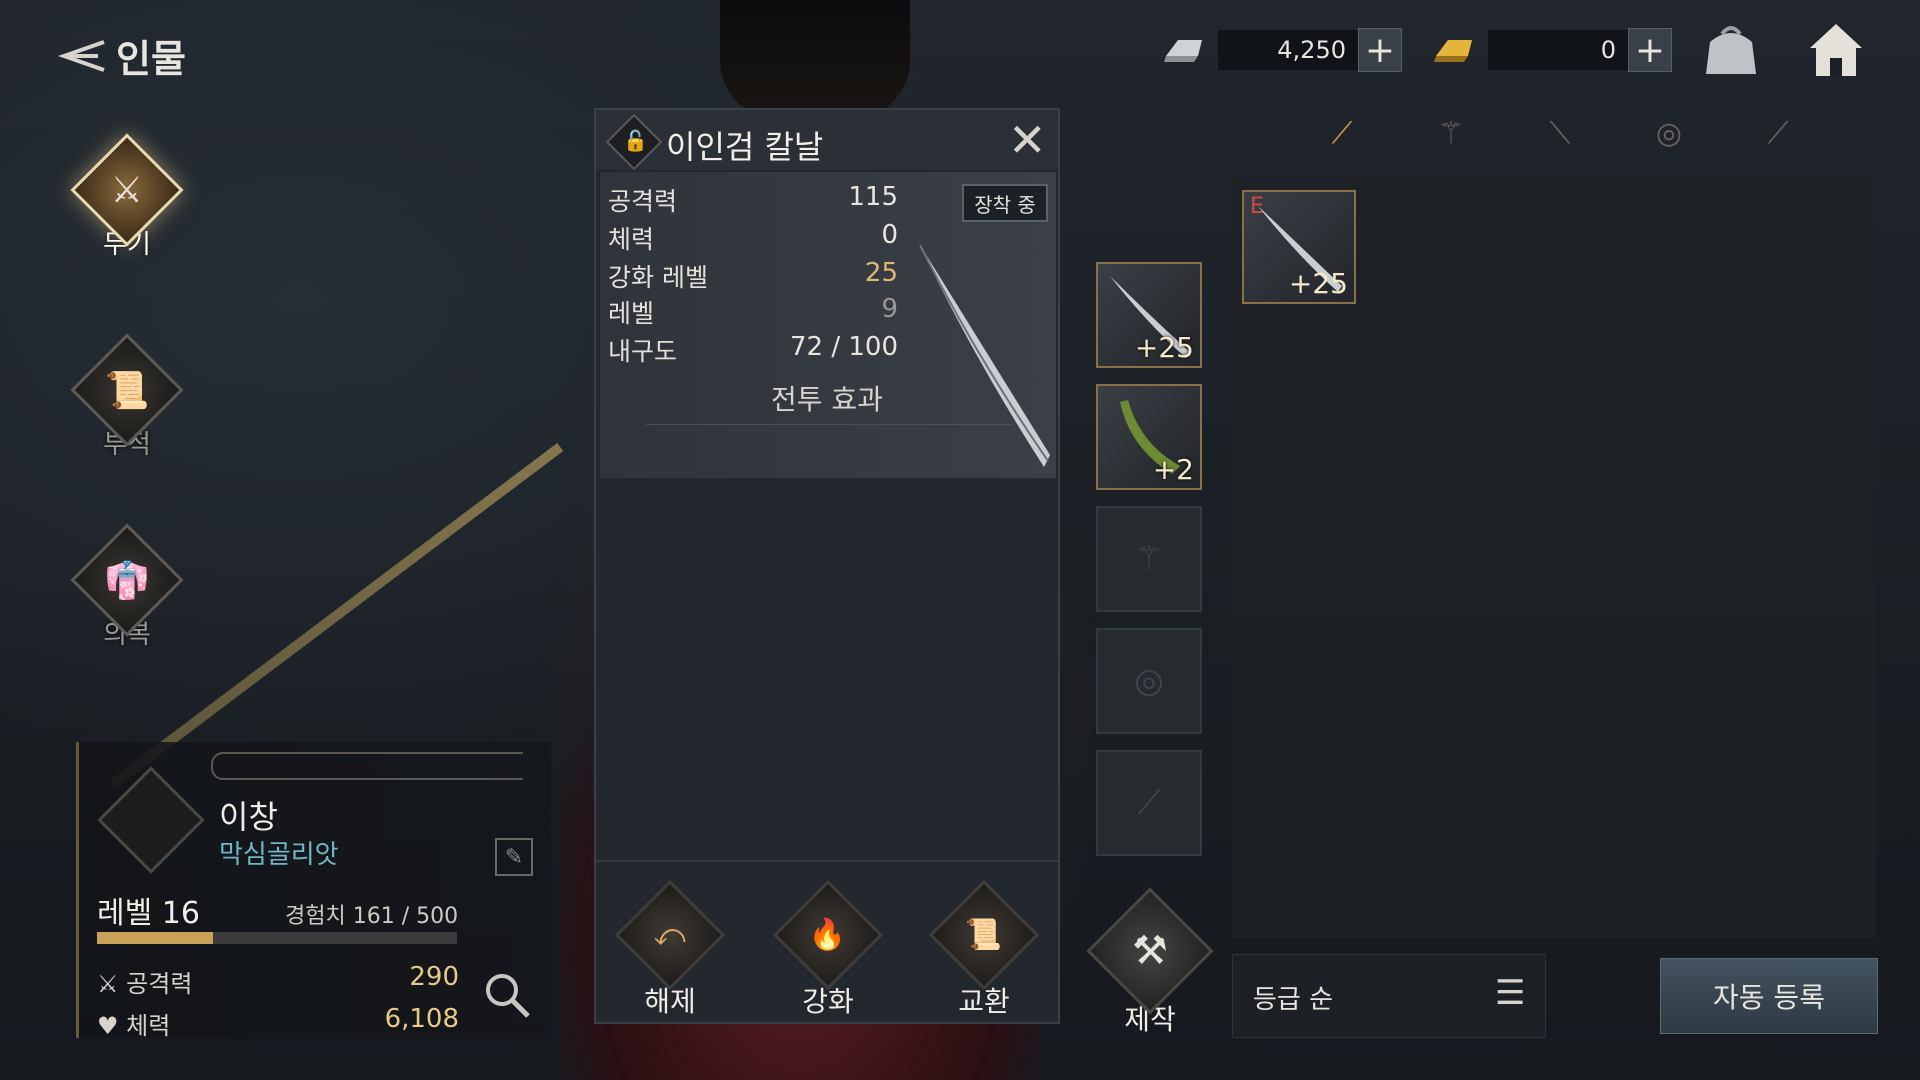 This screenshot has width=1920, height=1080. I want to click on gold-currency: 0 +, so click(1551, 50).